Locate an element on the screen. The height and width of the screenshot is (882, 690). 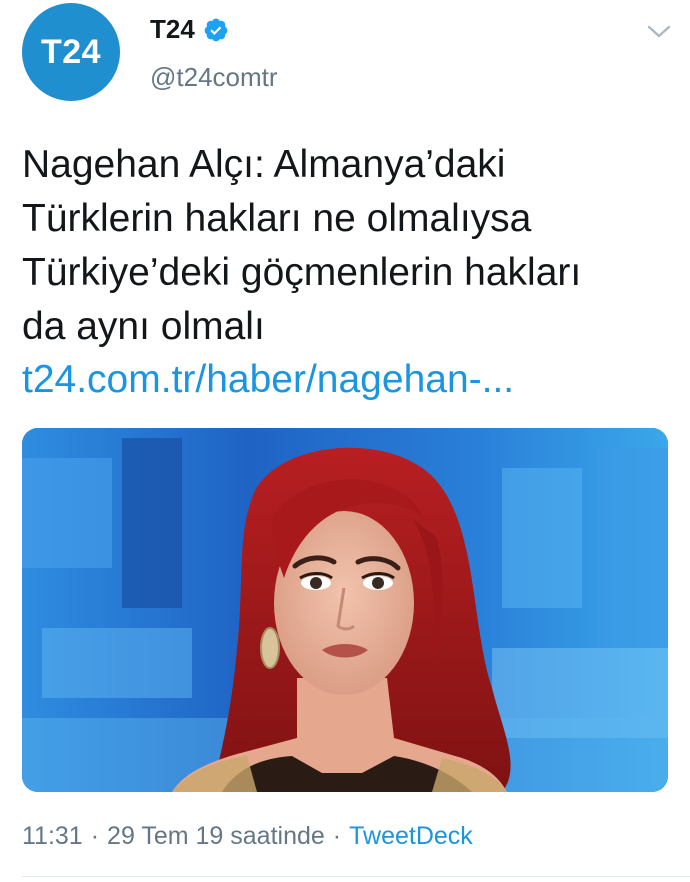
tweet-time: 11:31 is located at coordinates (52, 836).